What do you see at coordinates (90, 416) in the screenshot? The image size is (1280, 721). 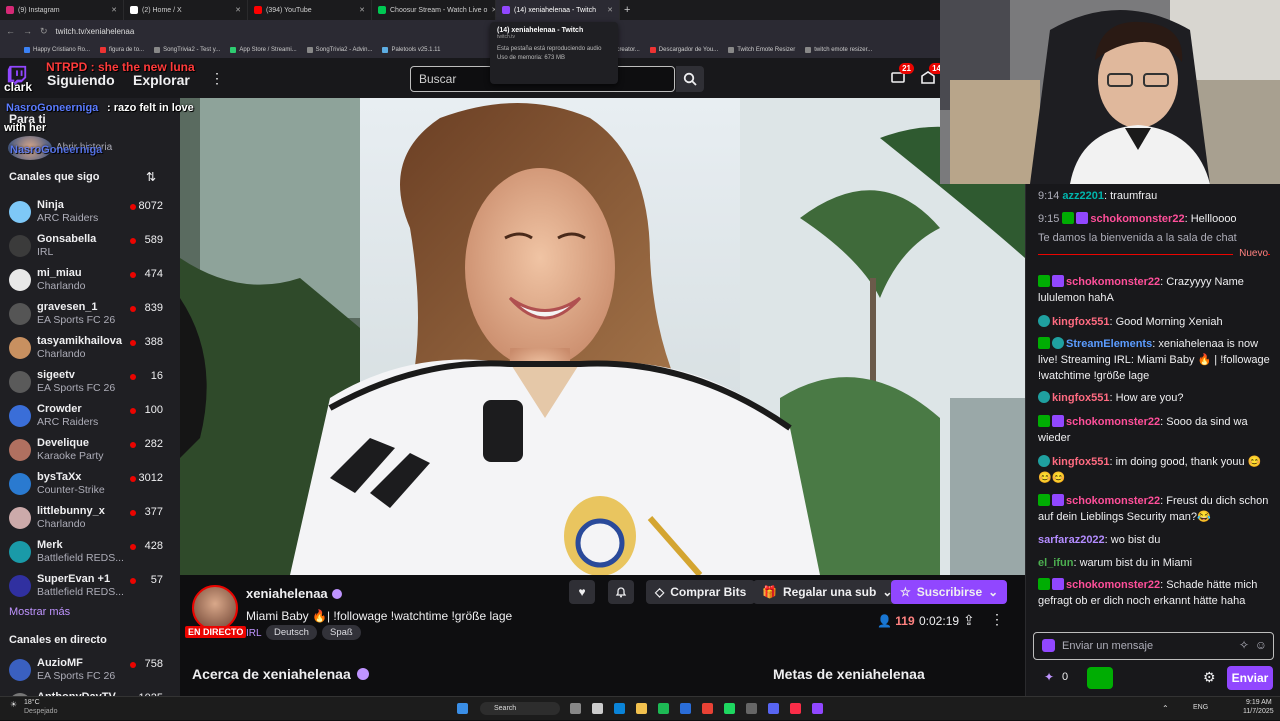 I see `sidebar-channel-item: Crowder ARC Raiders 100` at bounding box center [90, 416].